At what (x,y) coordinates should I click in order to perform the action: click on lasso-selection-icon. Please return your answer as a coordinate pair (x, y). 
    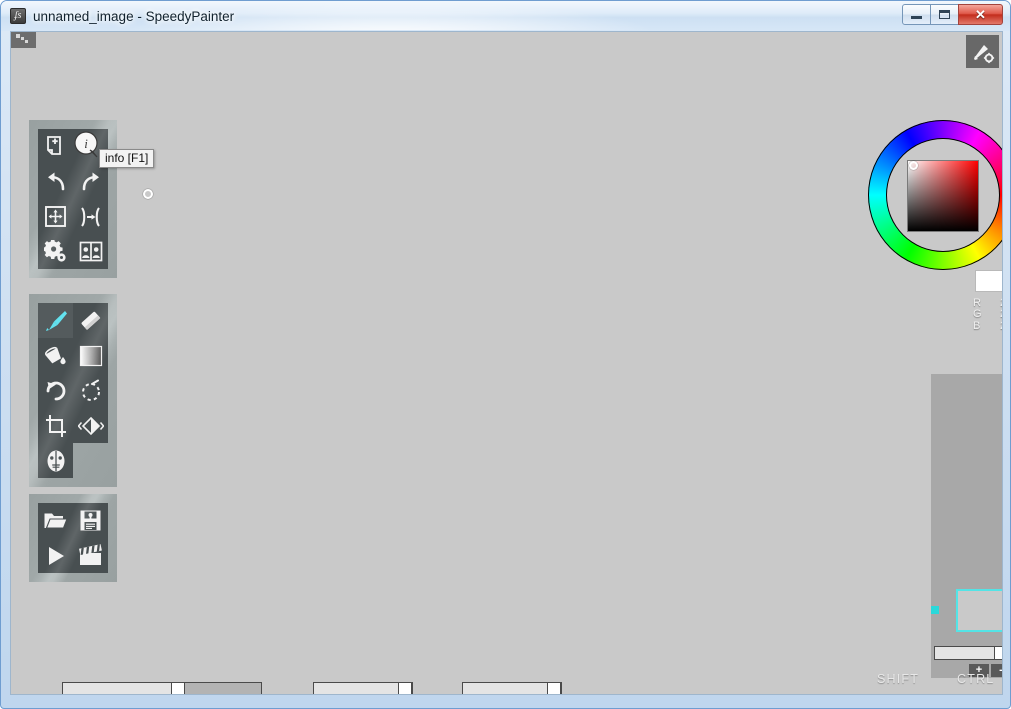
    Looking at the image, I should click on (90, 390).